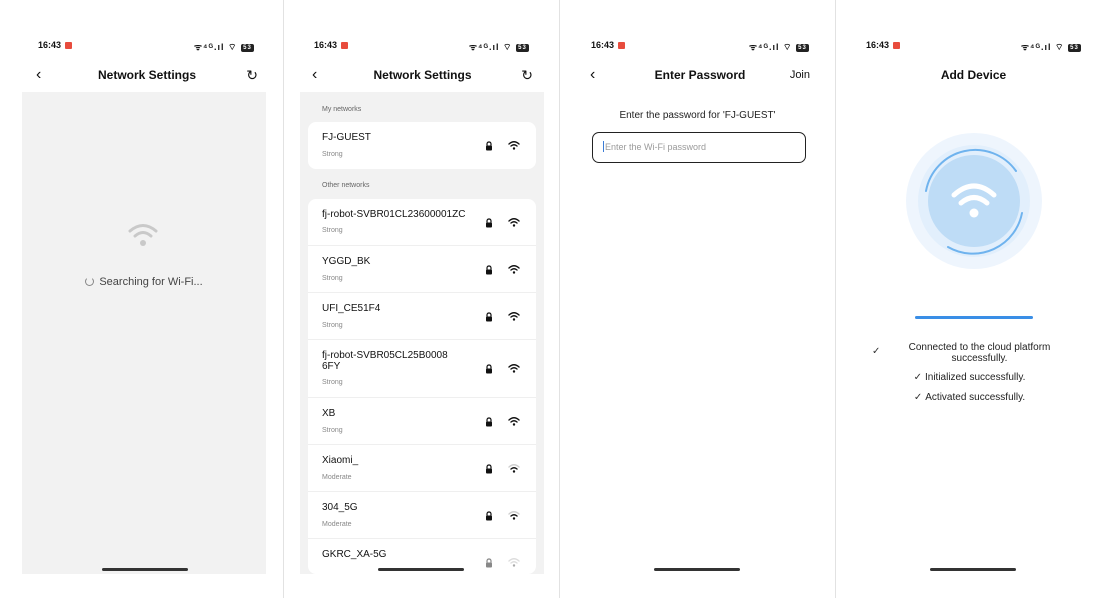  What do you see at coordinates (346, 261) in the screenshot?
I see `network-name: YGGD_BK` at bounding box center [346, 261].